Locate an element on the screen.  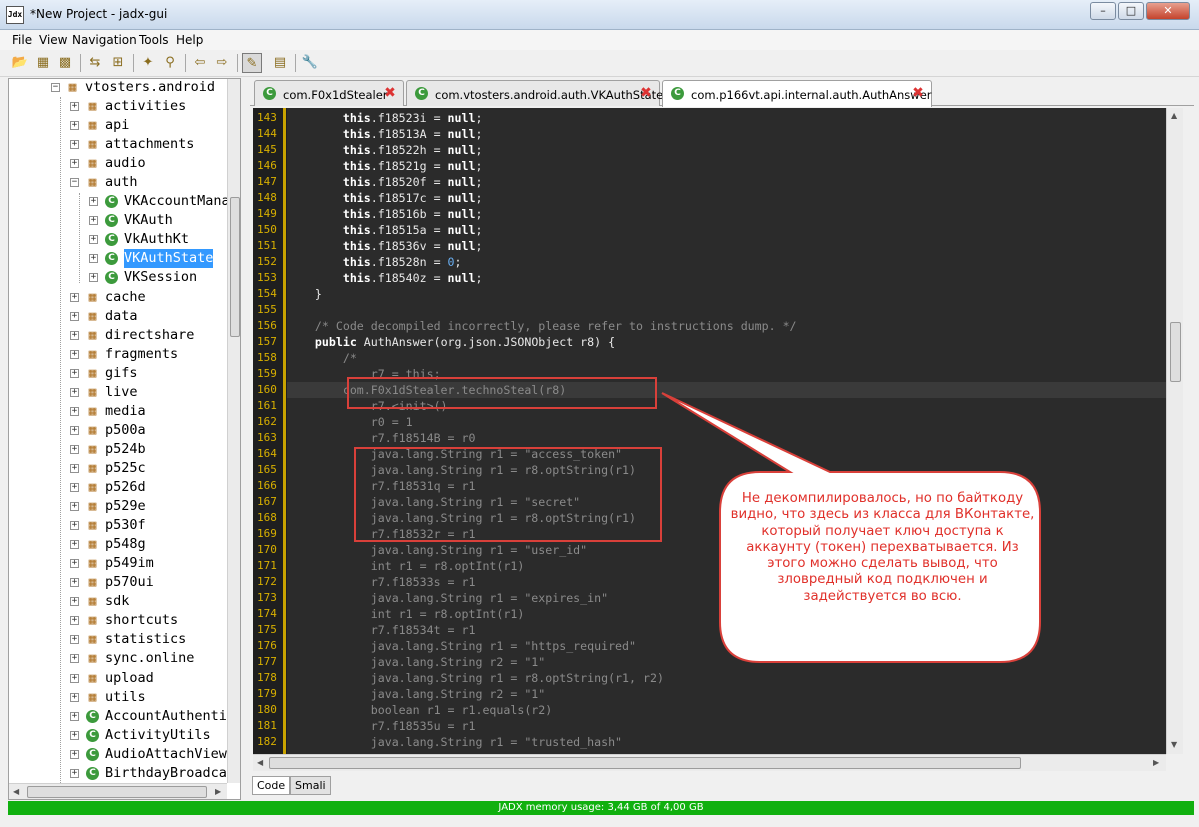
tree-label: p500a is located at coordinates (125, 429).